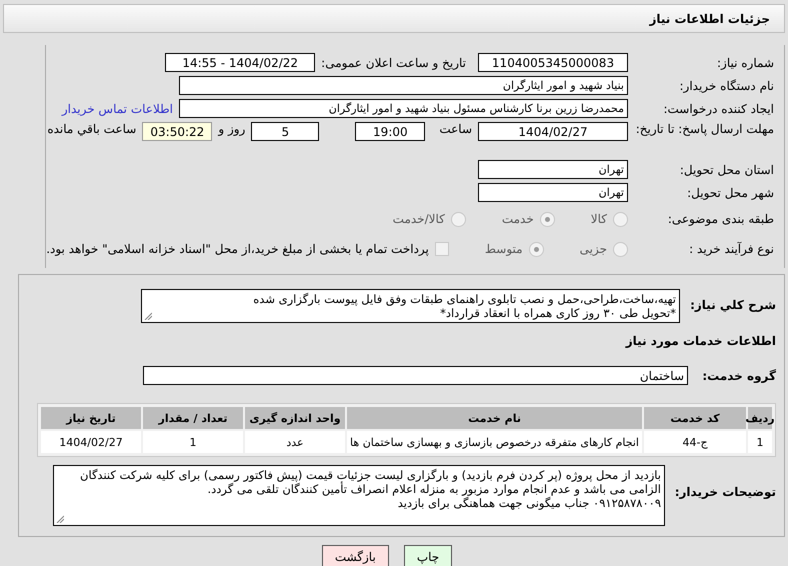 The height and width of the screenshot is (566, 788). What do you see at coordinates (598, 219) in the screenshot?
I see `radio-label: کالا` at bounding box center [598, 219].